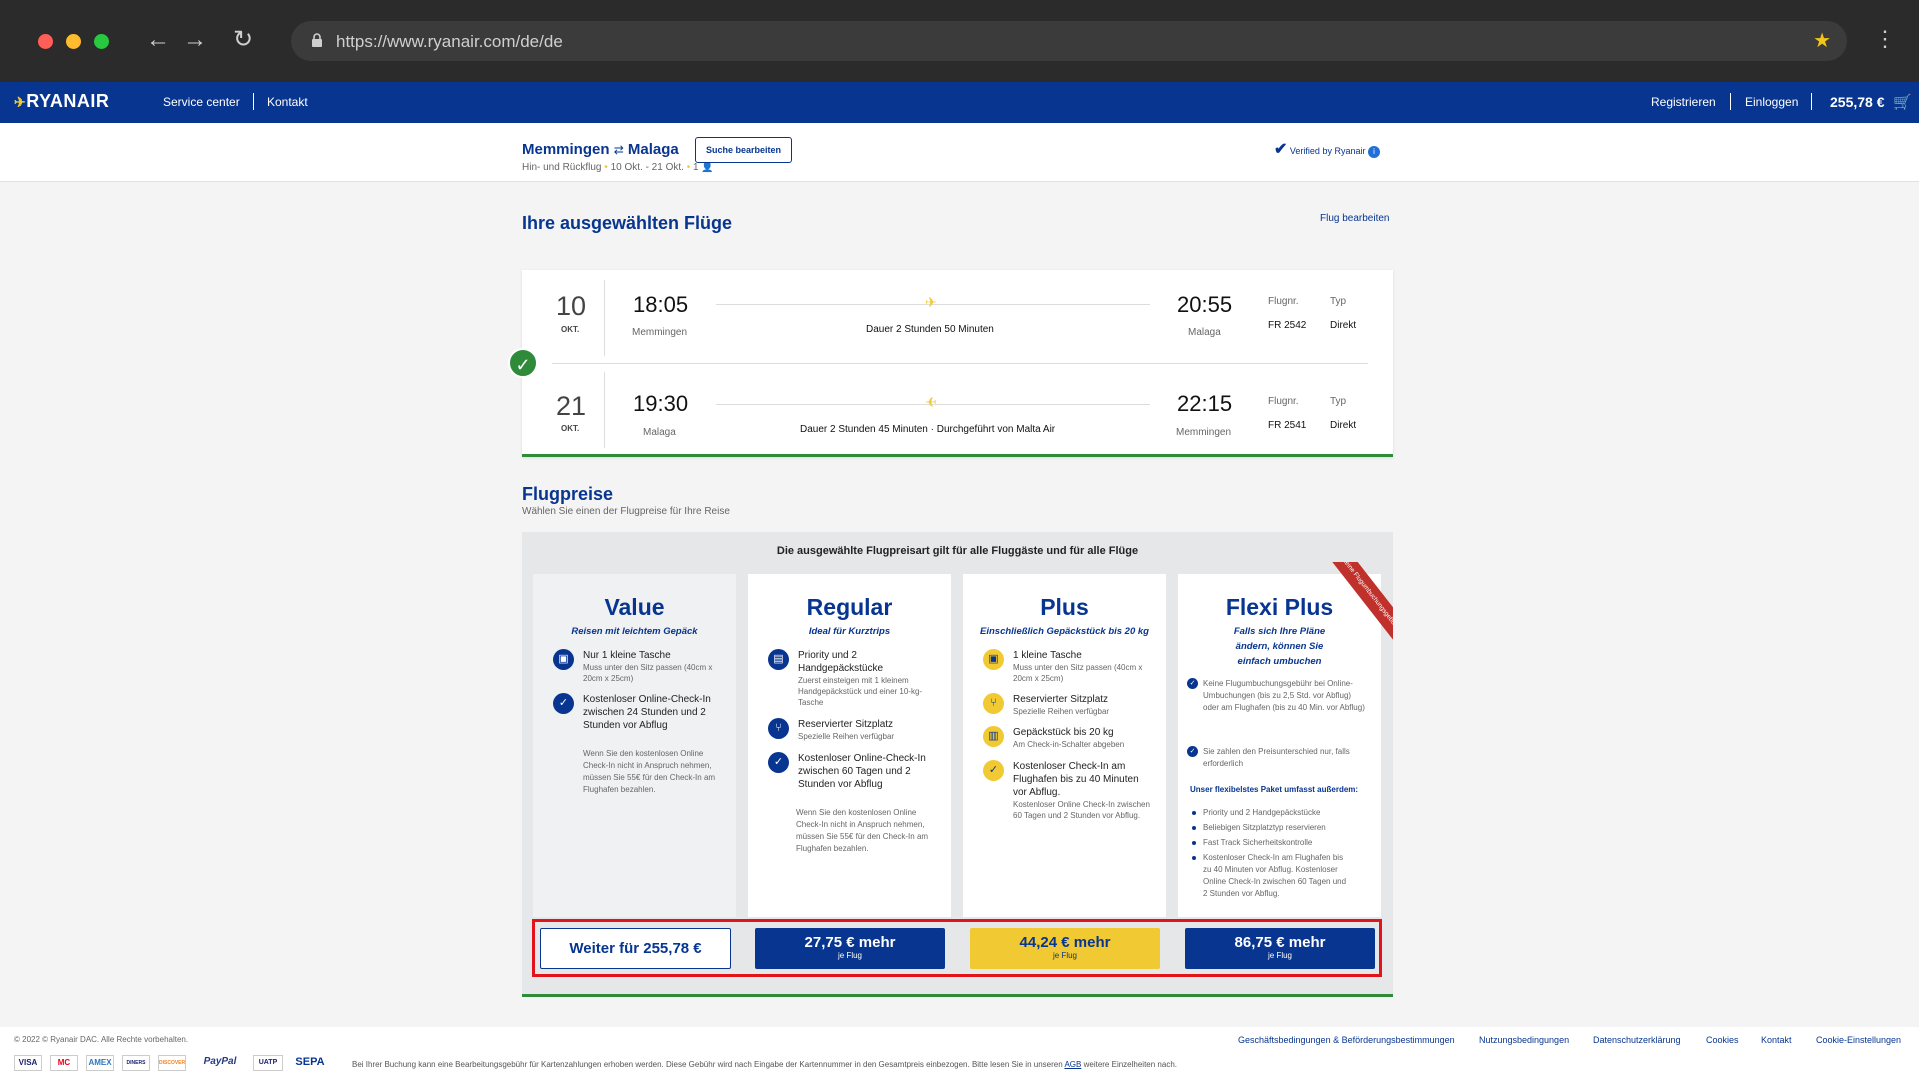  Describe the element at coordinates (634, 607) in the screenshot. I see `fare-name: Value` at that location.